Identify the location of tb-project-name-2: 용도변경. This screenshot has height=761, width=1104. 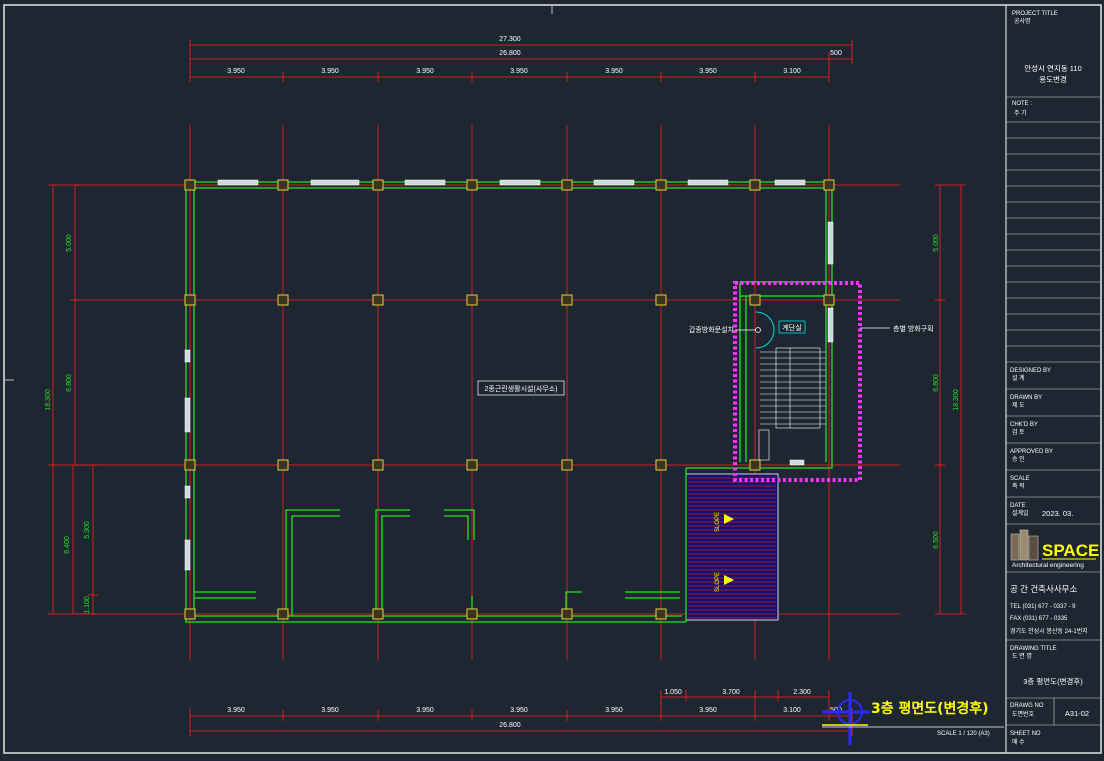
(1053, 79).